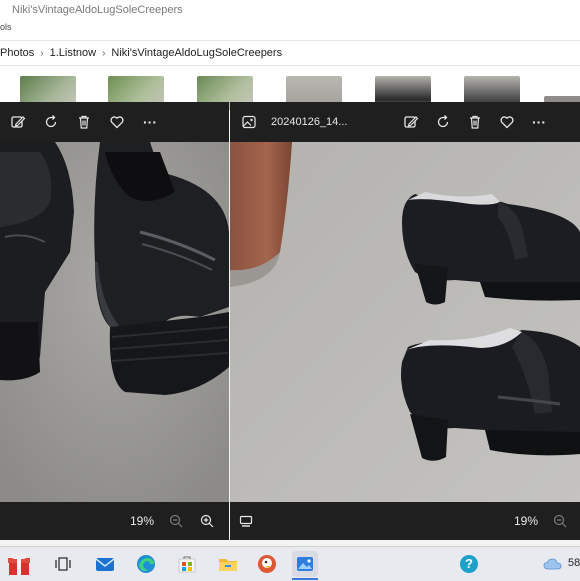 The width and height of the screenshot is (580, 581). What do you see at coordinates (249, 122) in the screenshot?
I see `gallery-icon` at bounding box center [249, 122].